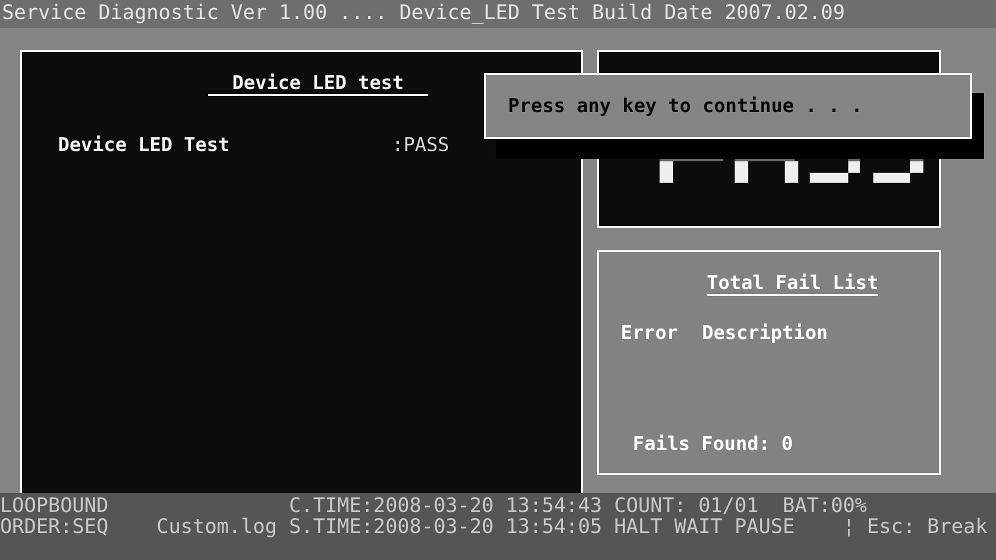 This screenshot has height=560, width=996. Describe the element at coordinates (792, 284) in the screenshot. I see `fail-list-title: Total Fail List` at that location.